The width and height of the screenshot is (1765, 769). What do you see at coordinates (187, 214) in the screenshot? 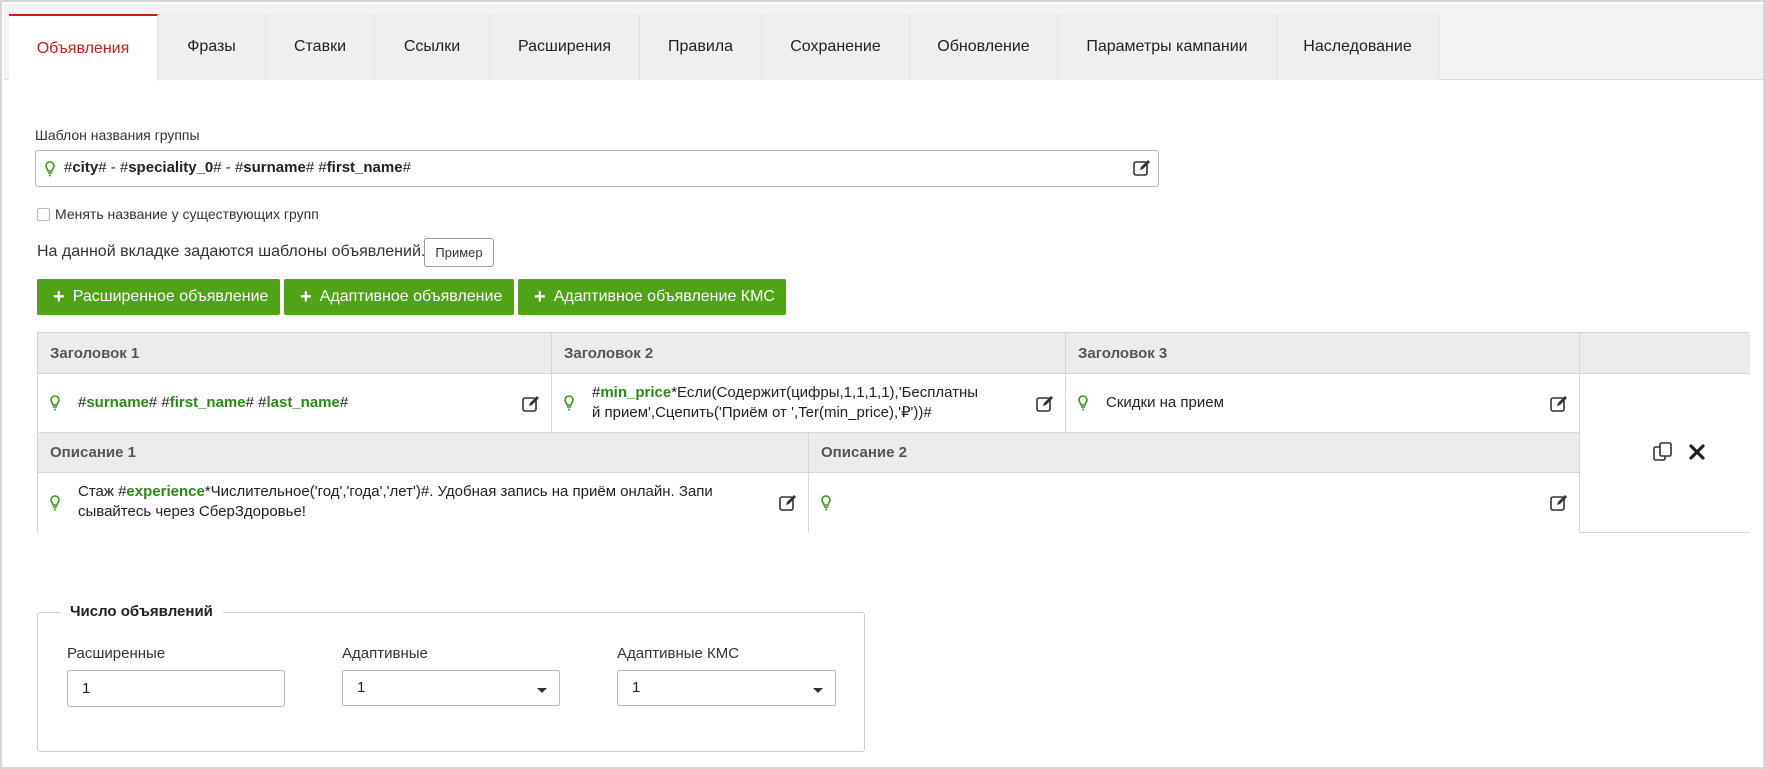
I see `rename-groups-label: Менять название у существующих групп` at bounding box center [187, 214].